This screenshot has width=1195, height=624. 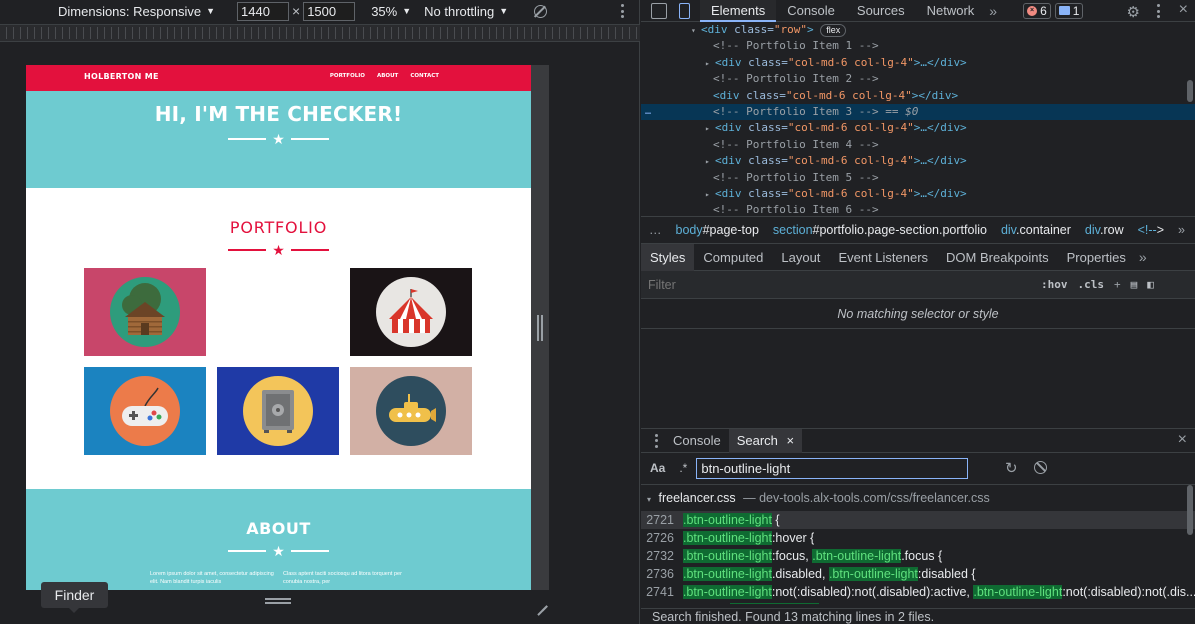 I want to click on tab-dom-breakpoints: DOM Breakpoints, so click(x=997, y=257).